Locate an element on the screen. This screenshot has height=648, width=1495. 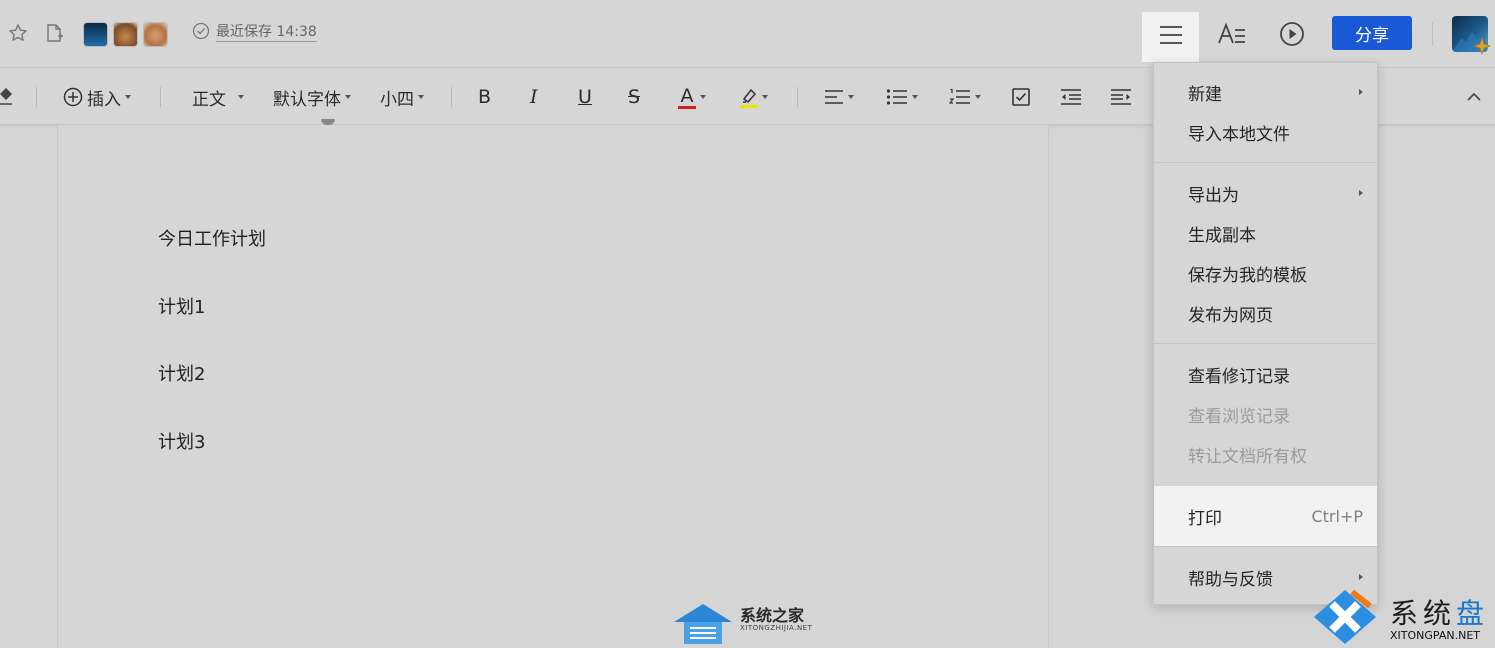
font-family-select: 默认字体 is located at coordinates (312, 97).